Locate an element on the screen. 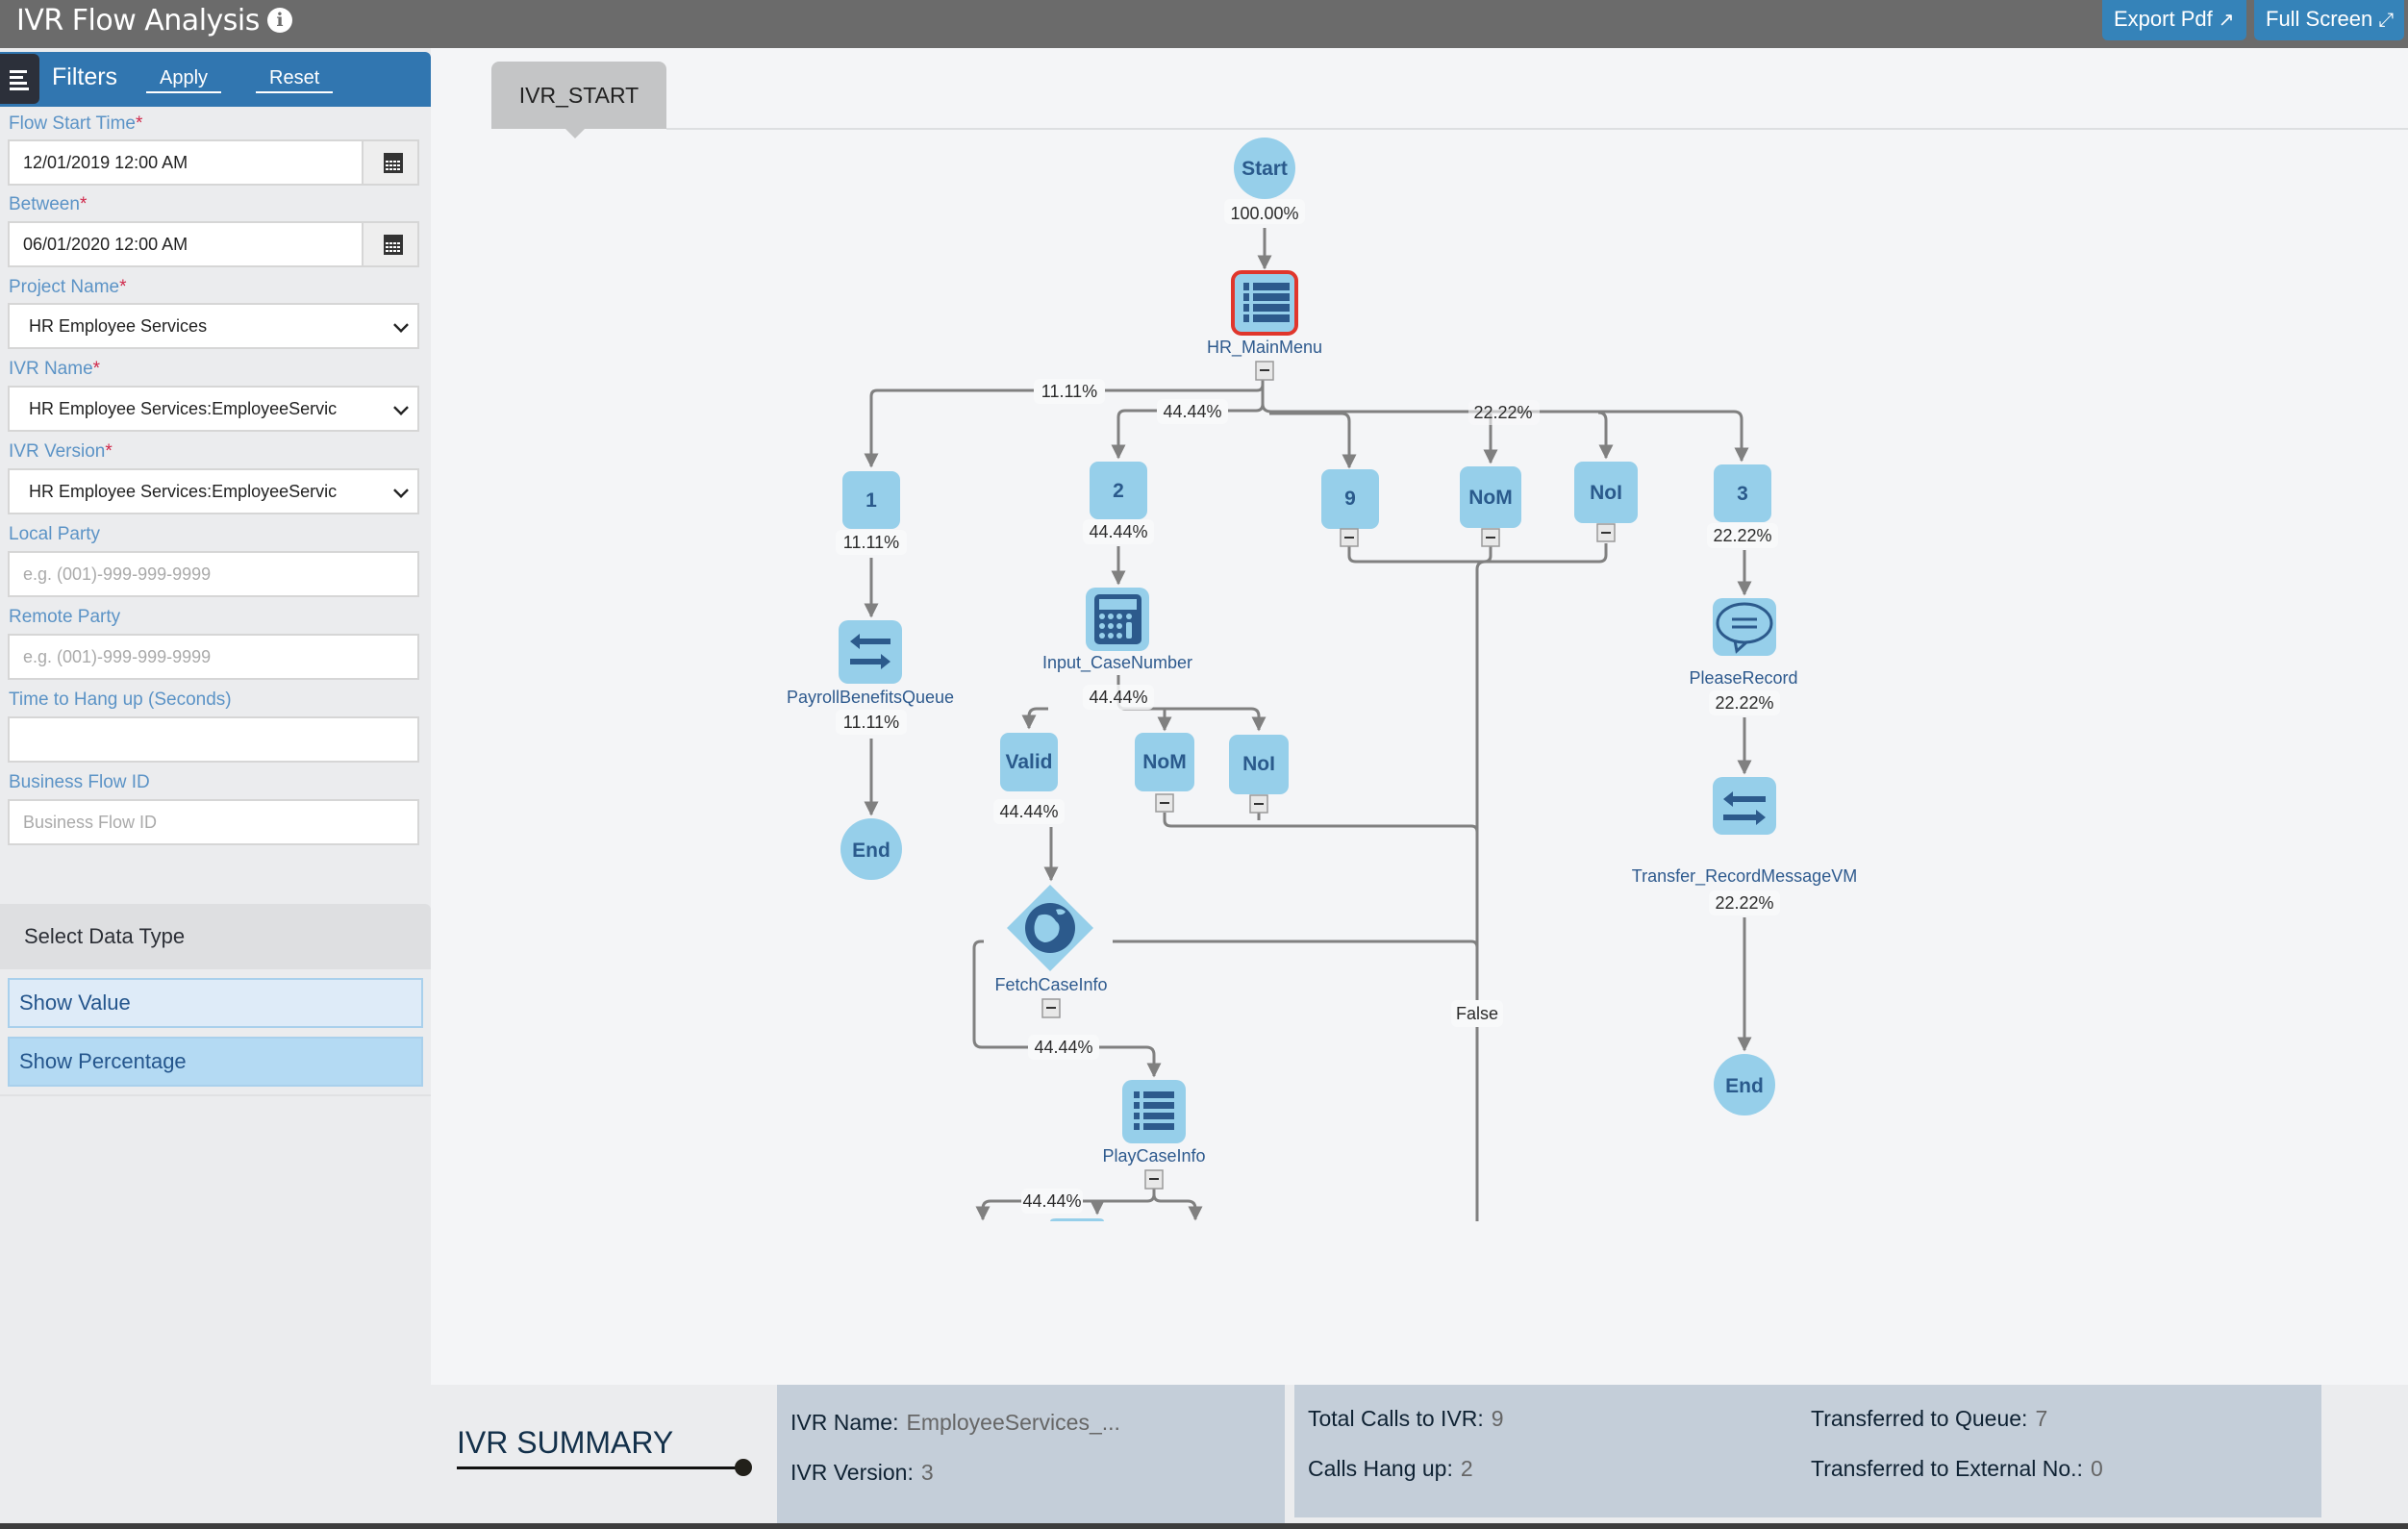 Image resolution: width=2408 pixels, height=1529 pixels. pct-payroll: 11.11% is located at coordinates (871, 722).